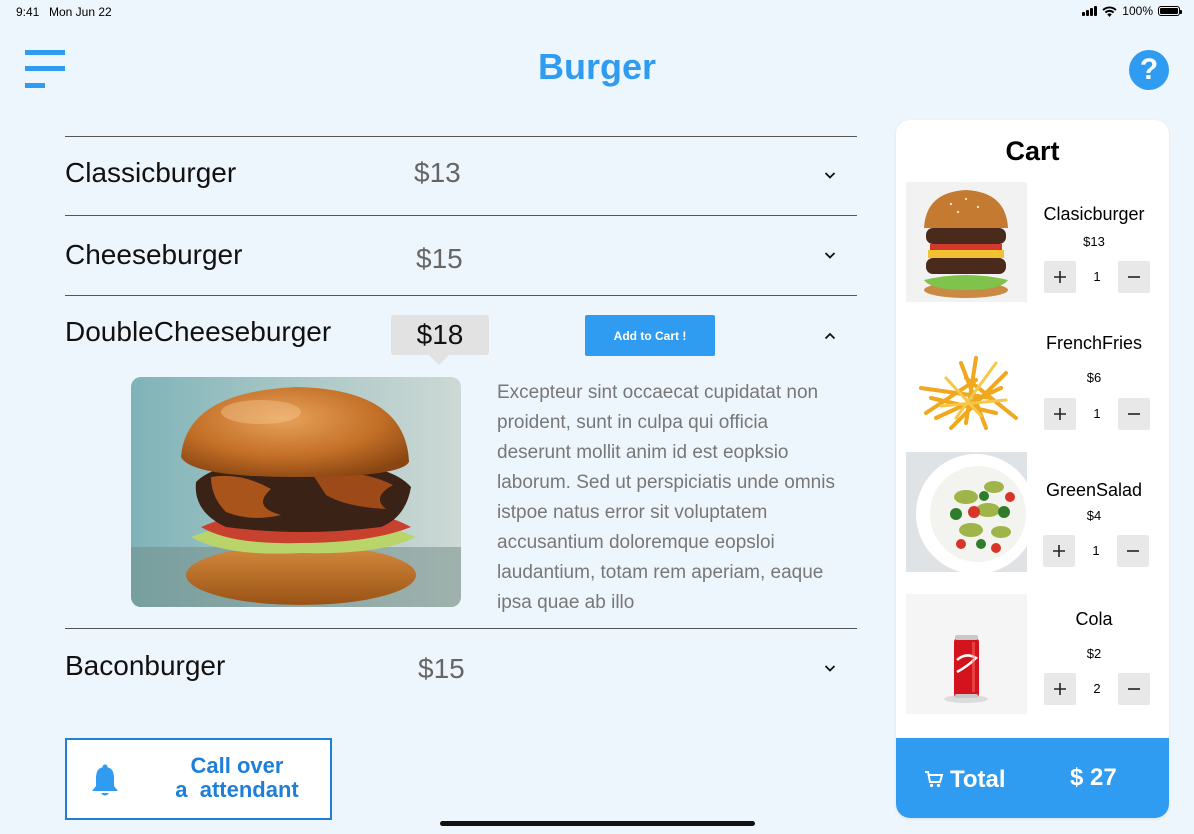 This screenshot has width=1194, height=834. Describe the element at coordinates (1170, 11) in the screenshot. I see `battery-icon` at that location.